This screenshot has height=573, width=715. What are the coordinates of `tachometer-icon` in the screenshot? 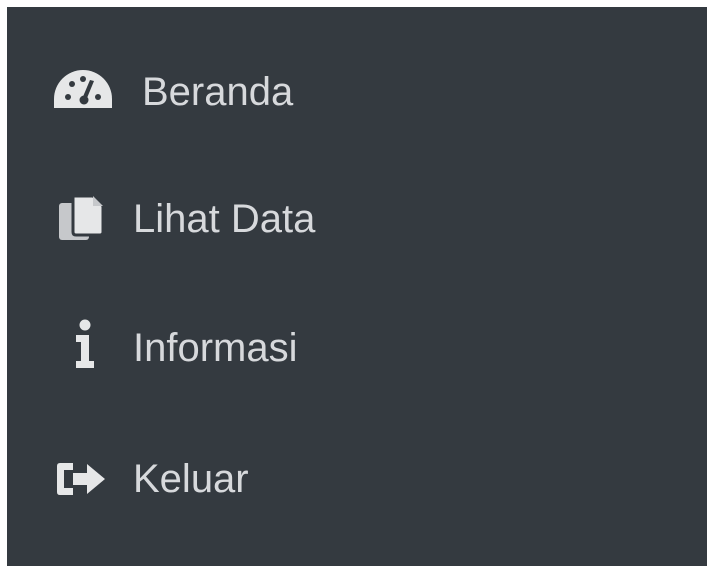 It's located at (83, 89).